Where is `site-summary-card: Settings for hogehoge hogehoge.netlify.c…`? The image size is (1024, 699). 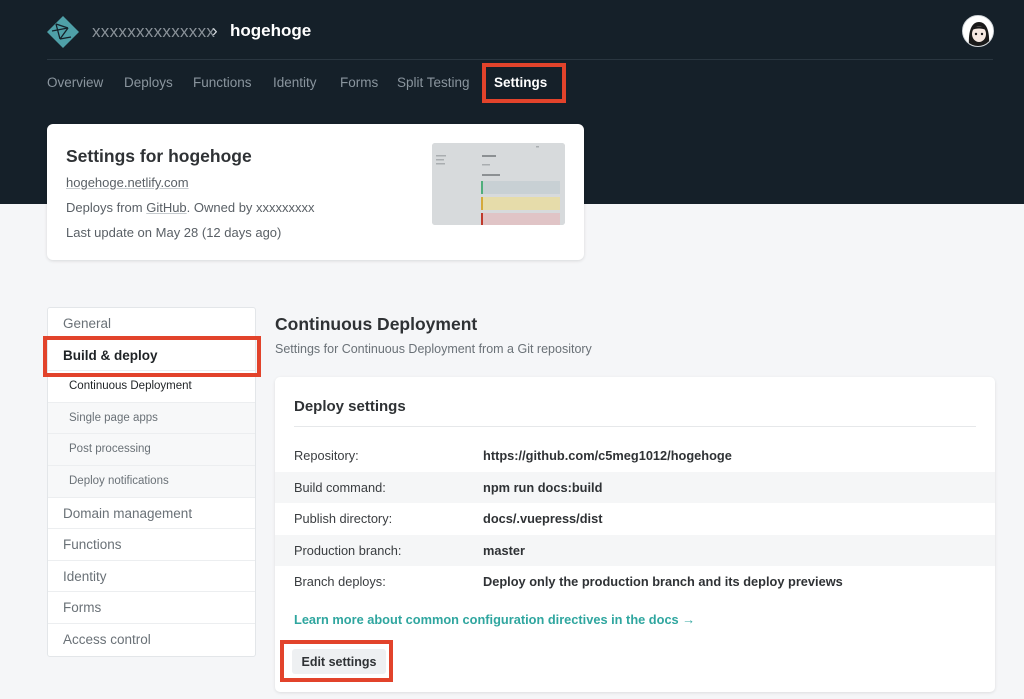 site-summary-card: Settings for hogehoge hogehoge.netlify.c… is located at coordinates (315, 192).